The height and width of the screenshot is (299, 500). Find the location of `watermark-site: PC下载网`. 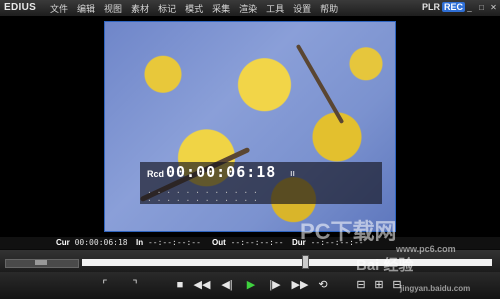

watermark-site: PC下载网 is located at coordinates (348, 231).